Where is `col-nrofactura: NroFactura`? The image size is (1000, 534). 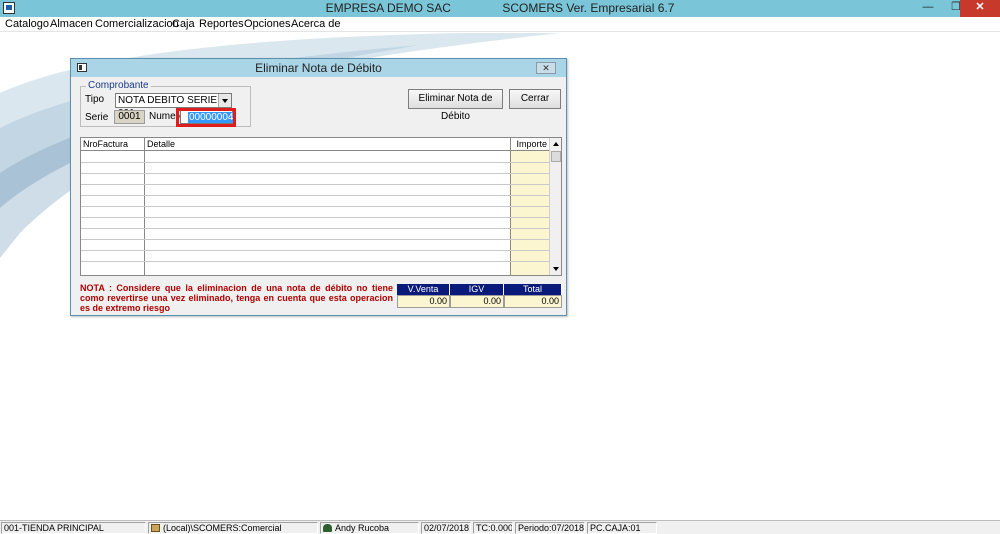
col-nrofactura: NroFactura is located at coordinates (113, 144).